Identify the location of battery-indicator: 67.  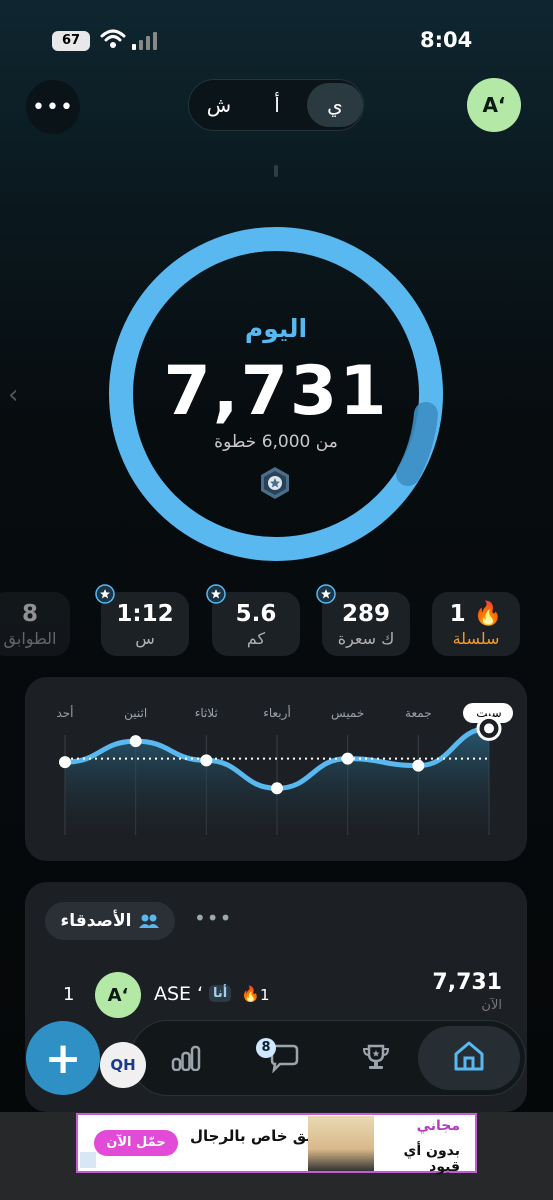
(71, 41).